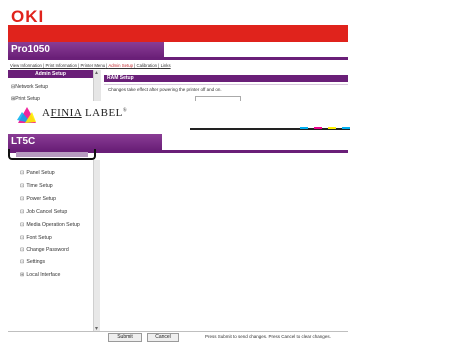  I want to click on expand-icon: ⊞, so click(22, 275).